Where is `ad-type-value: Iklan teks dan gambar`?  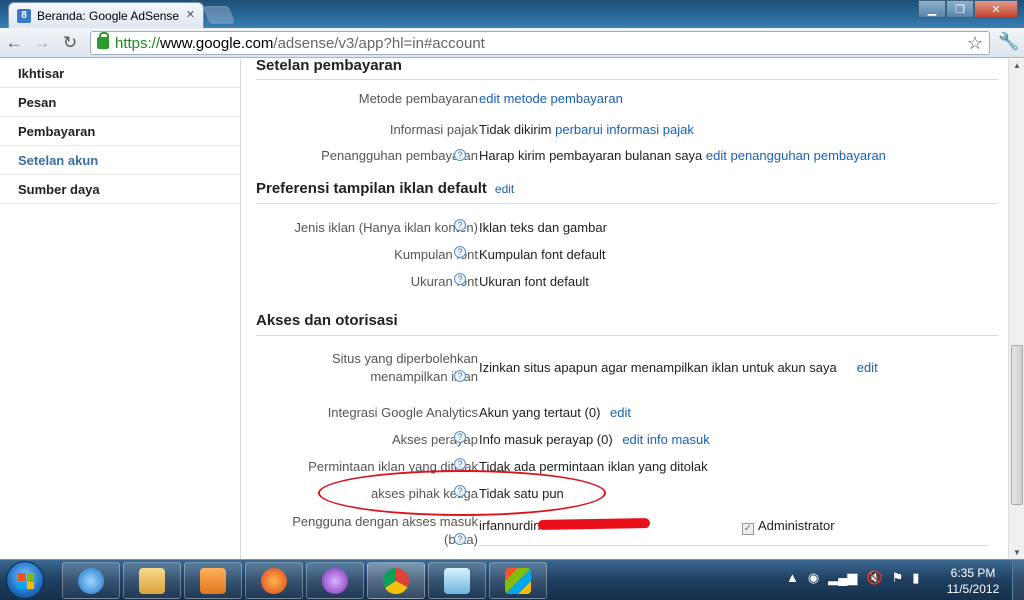 ad-type-value: Iklan teks dan gambar is located at coordinates (543, 227).